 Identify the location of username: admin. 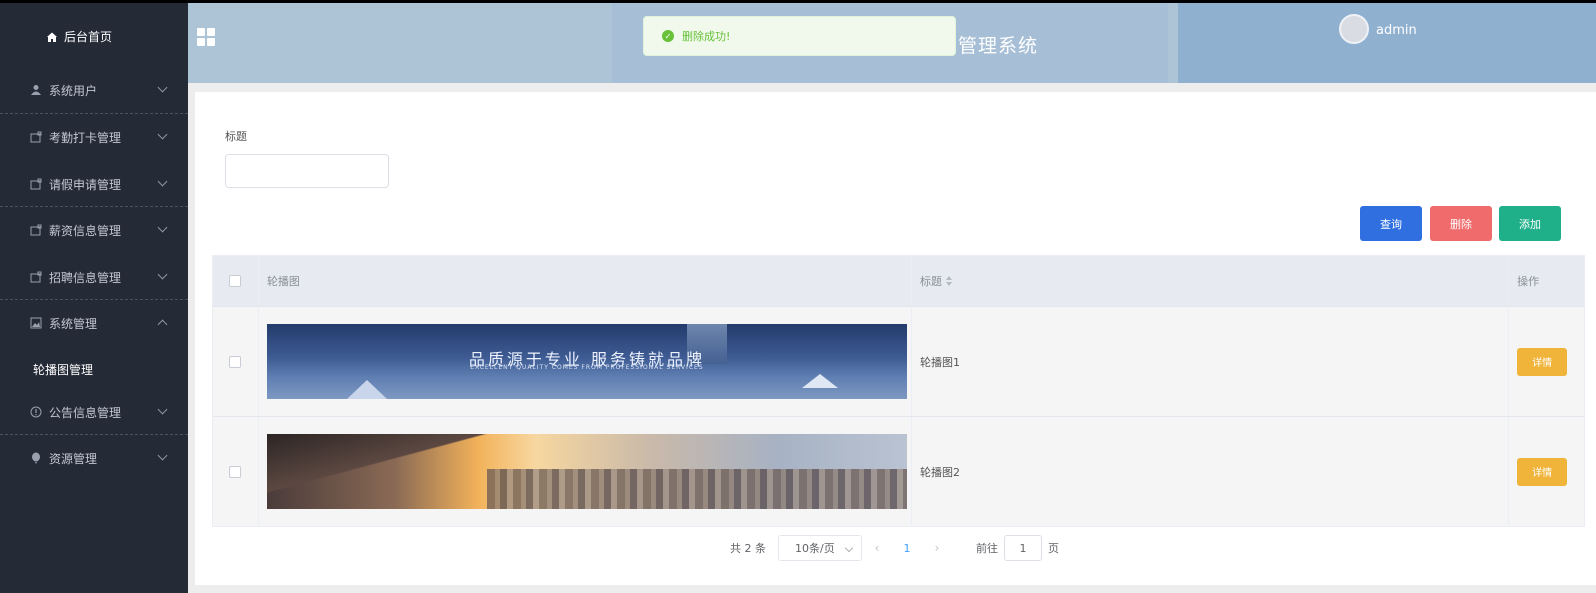
(1396, 30).